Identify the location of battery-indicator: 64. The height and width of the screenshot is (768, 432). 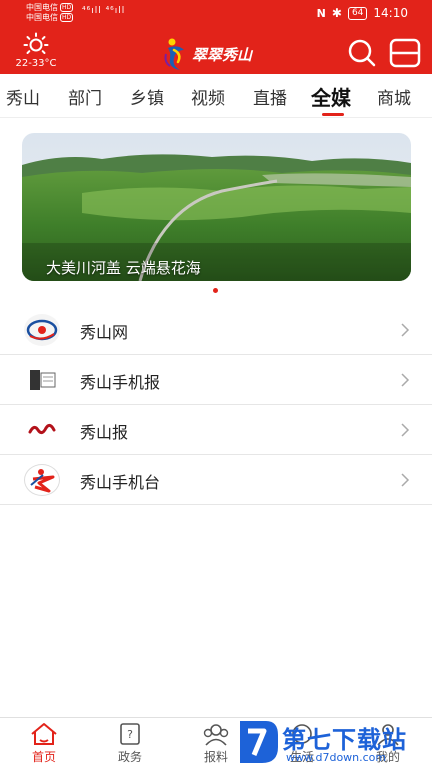
(357, 13).